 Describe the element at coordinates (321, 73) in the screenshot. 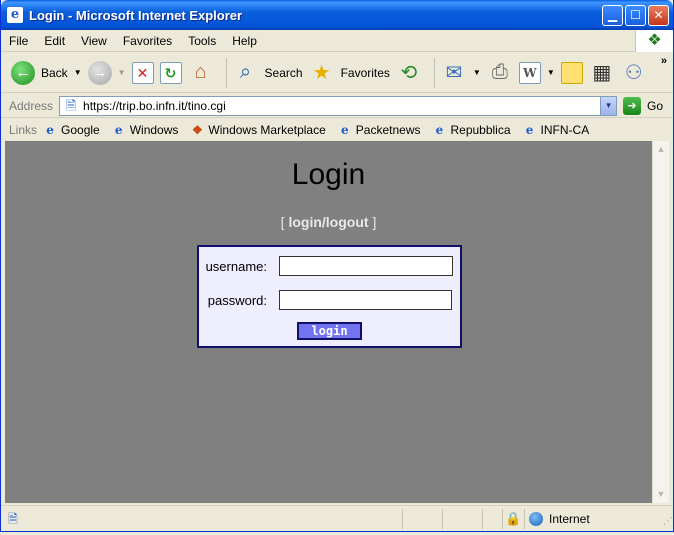

I see `favorites-star-icon: ★` at that location.